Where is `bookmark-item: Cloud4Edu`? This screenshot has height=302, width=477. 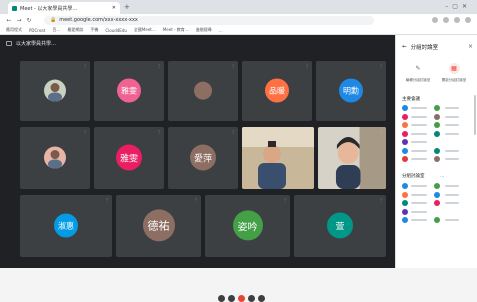
bookmark-item: Cloud4Edu is located at coordinates (116, 30).